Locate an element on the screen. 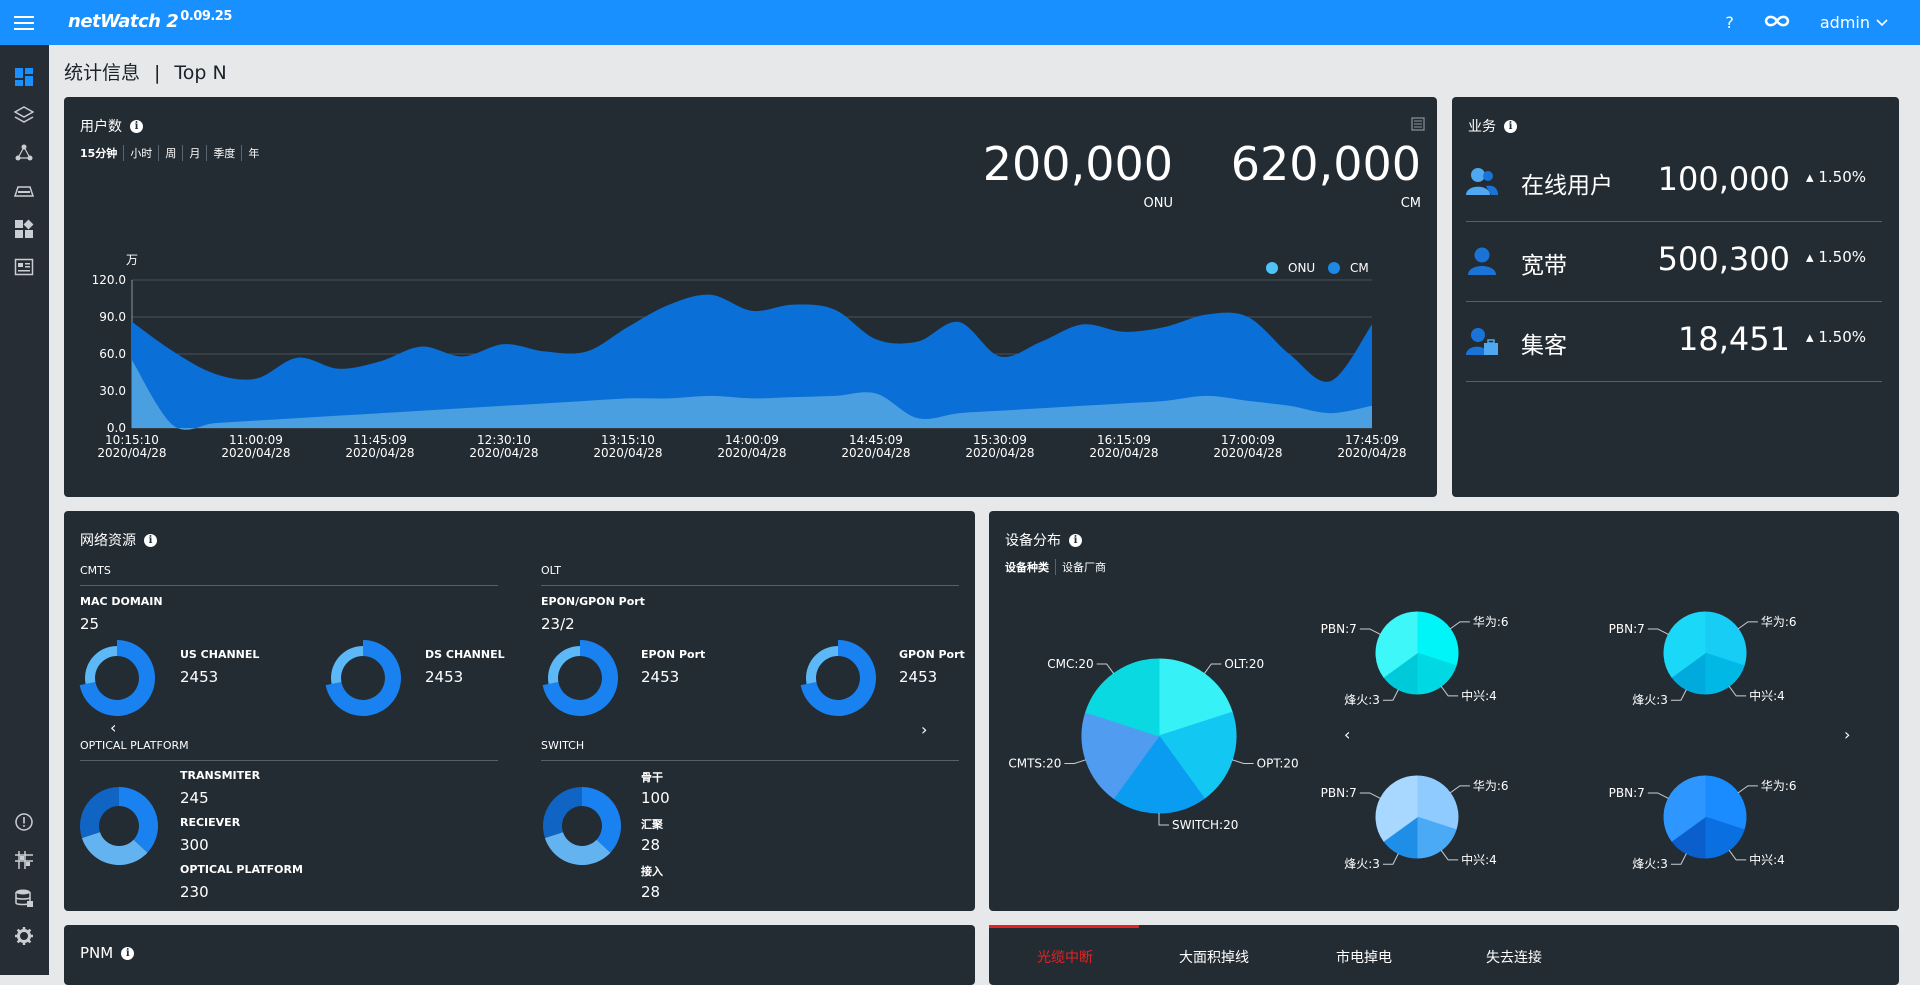 Image resolution: width=1920 pixels, height=985 pixels. network-panel-title: 网络资源 i is located at coordinates (118, 540).